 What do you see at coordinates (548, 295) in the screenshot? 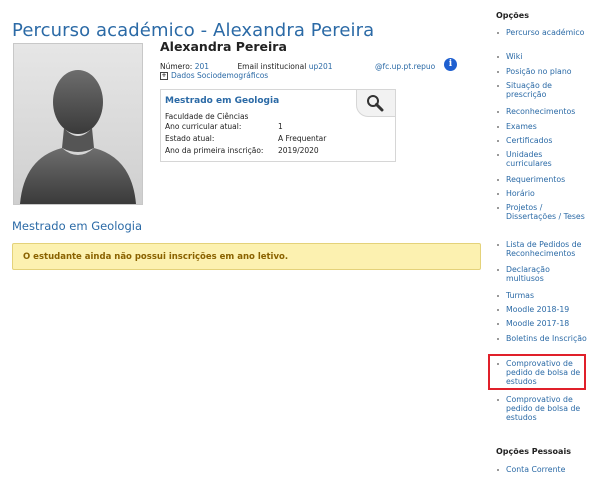
I see `sidebar-item-label: Turmas` at bounding box center [548, 295].